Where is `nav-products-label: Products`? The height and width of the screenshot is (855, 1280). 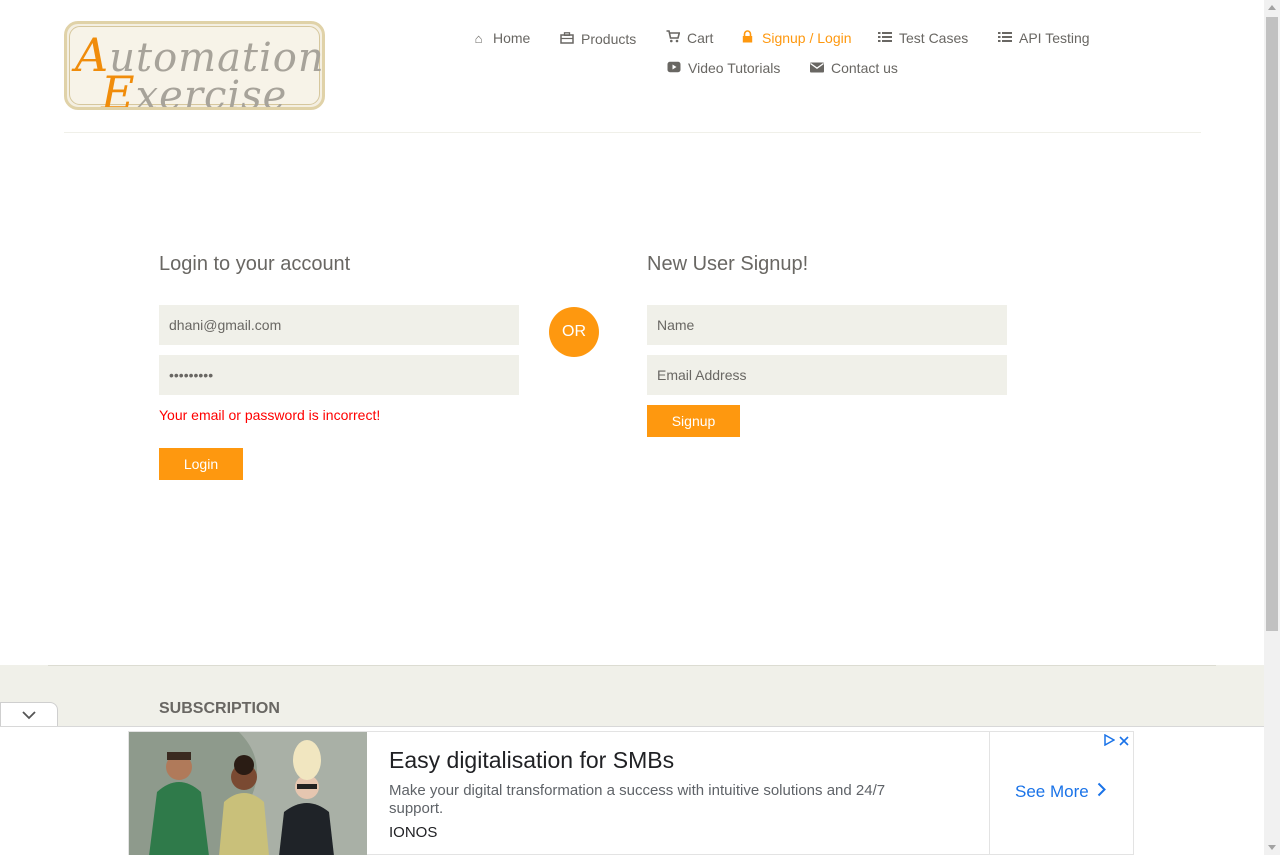 nav-products-label: Products is located at coordinates (609, 39).